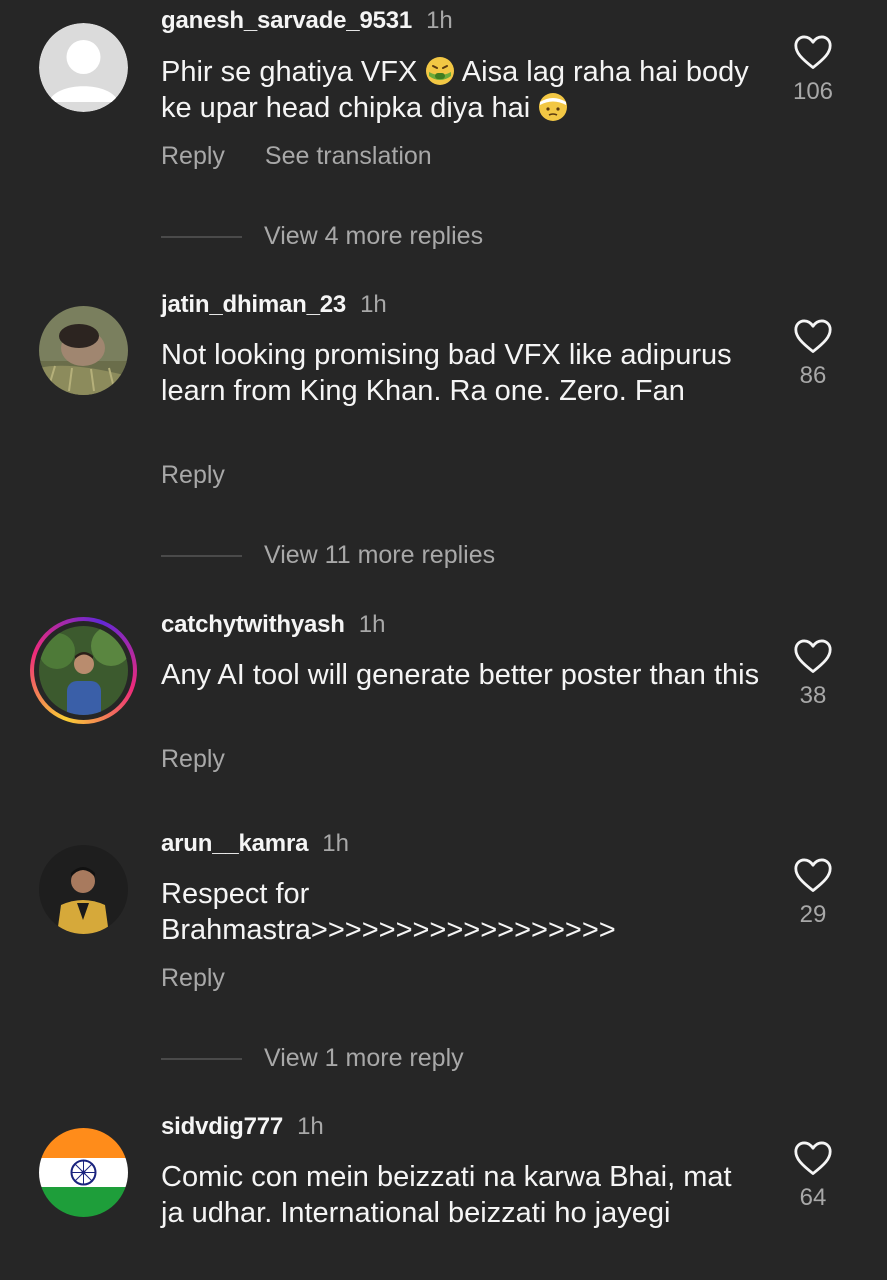 Image resolution: width=887 pixels, height=1280 pixels. I want to click on comment-text-part: Phir se ghatiya VFX, so click(293, 72).